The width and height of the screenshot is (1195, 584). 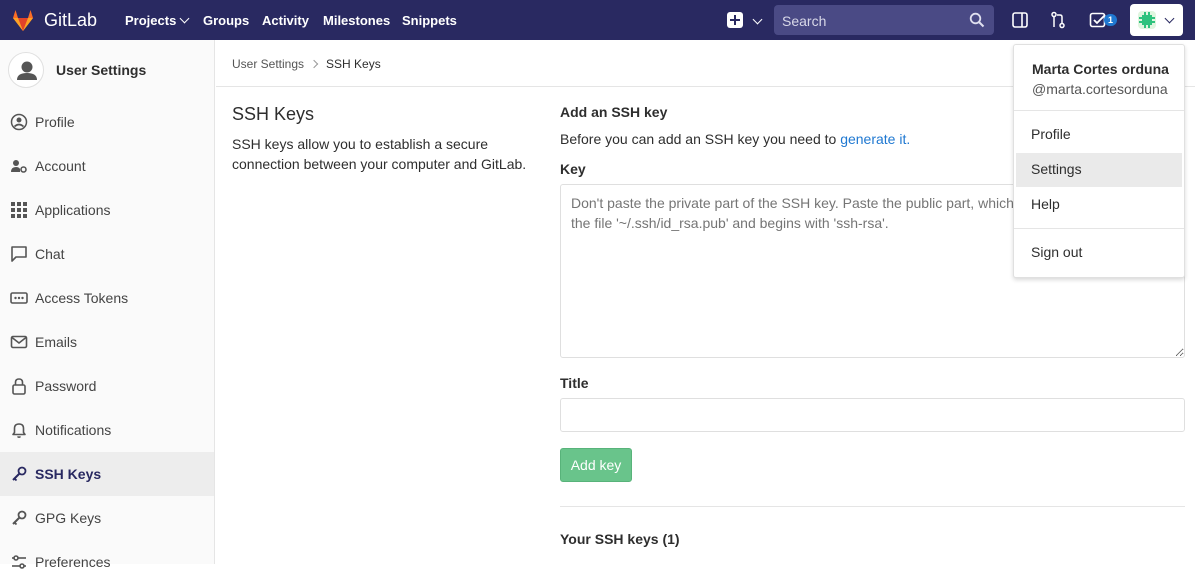 What do you see at coordinates (19, 562) in the screenshot?
I see `sliders-icon` at bounding box center [19, 562].